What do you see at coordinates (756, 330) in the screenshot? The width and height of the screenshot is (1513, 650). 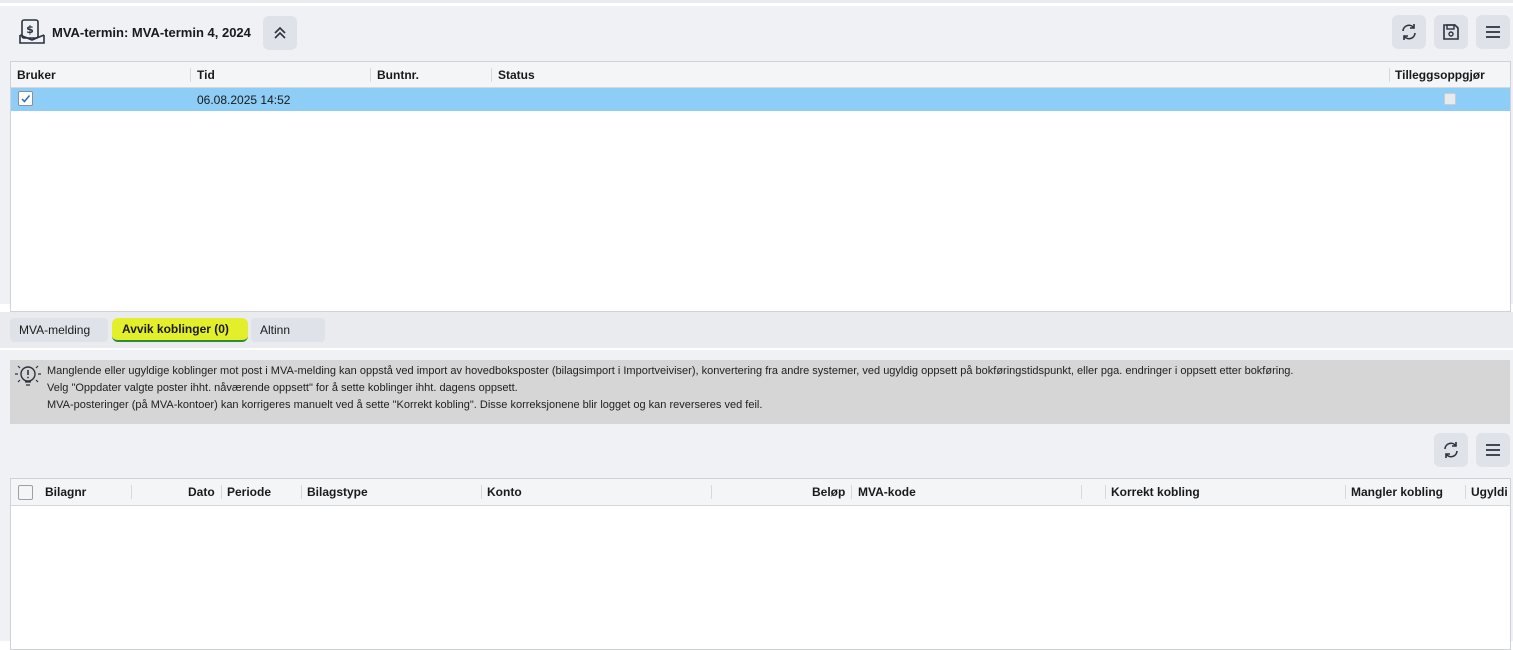 I see `tab-bar: MVA-melding Avvik koblinger (0) Altinn` at bounding box center [756, 330].